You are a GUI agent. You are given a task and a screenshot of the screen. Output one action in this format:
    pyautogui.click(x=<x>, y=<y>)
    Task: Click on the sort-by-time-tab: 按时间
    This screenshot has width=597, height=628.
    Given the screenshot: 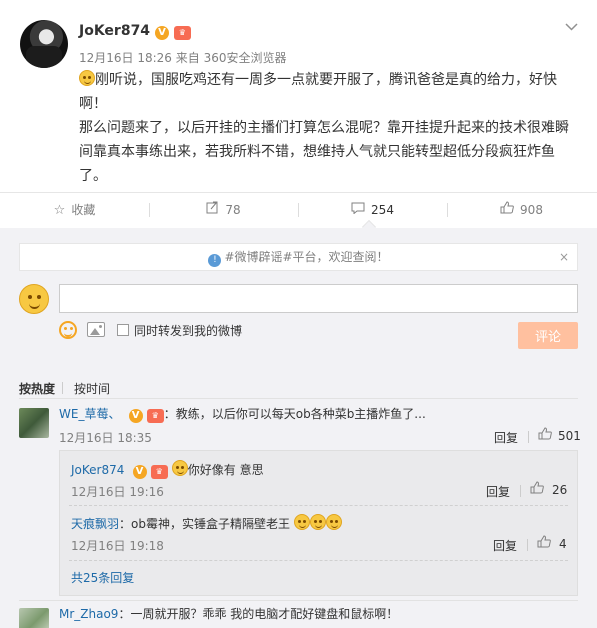 What is the action you would take?
    pyautogui.click(x=92, y=388)
    